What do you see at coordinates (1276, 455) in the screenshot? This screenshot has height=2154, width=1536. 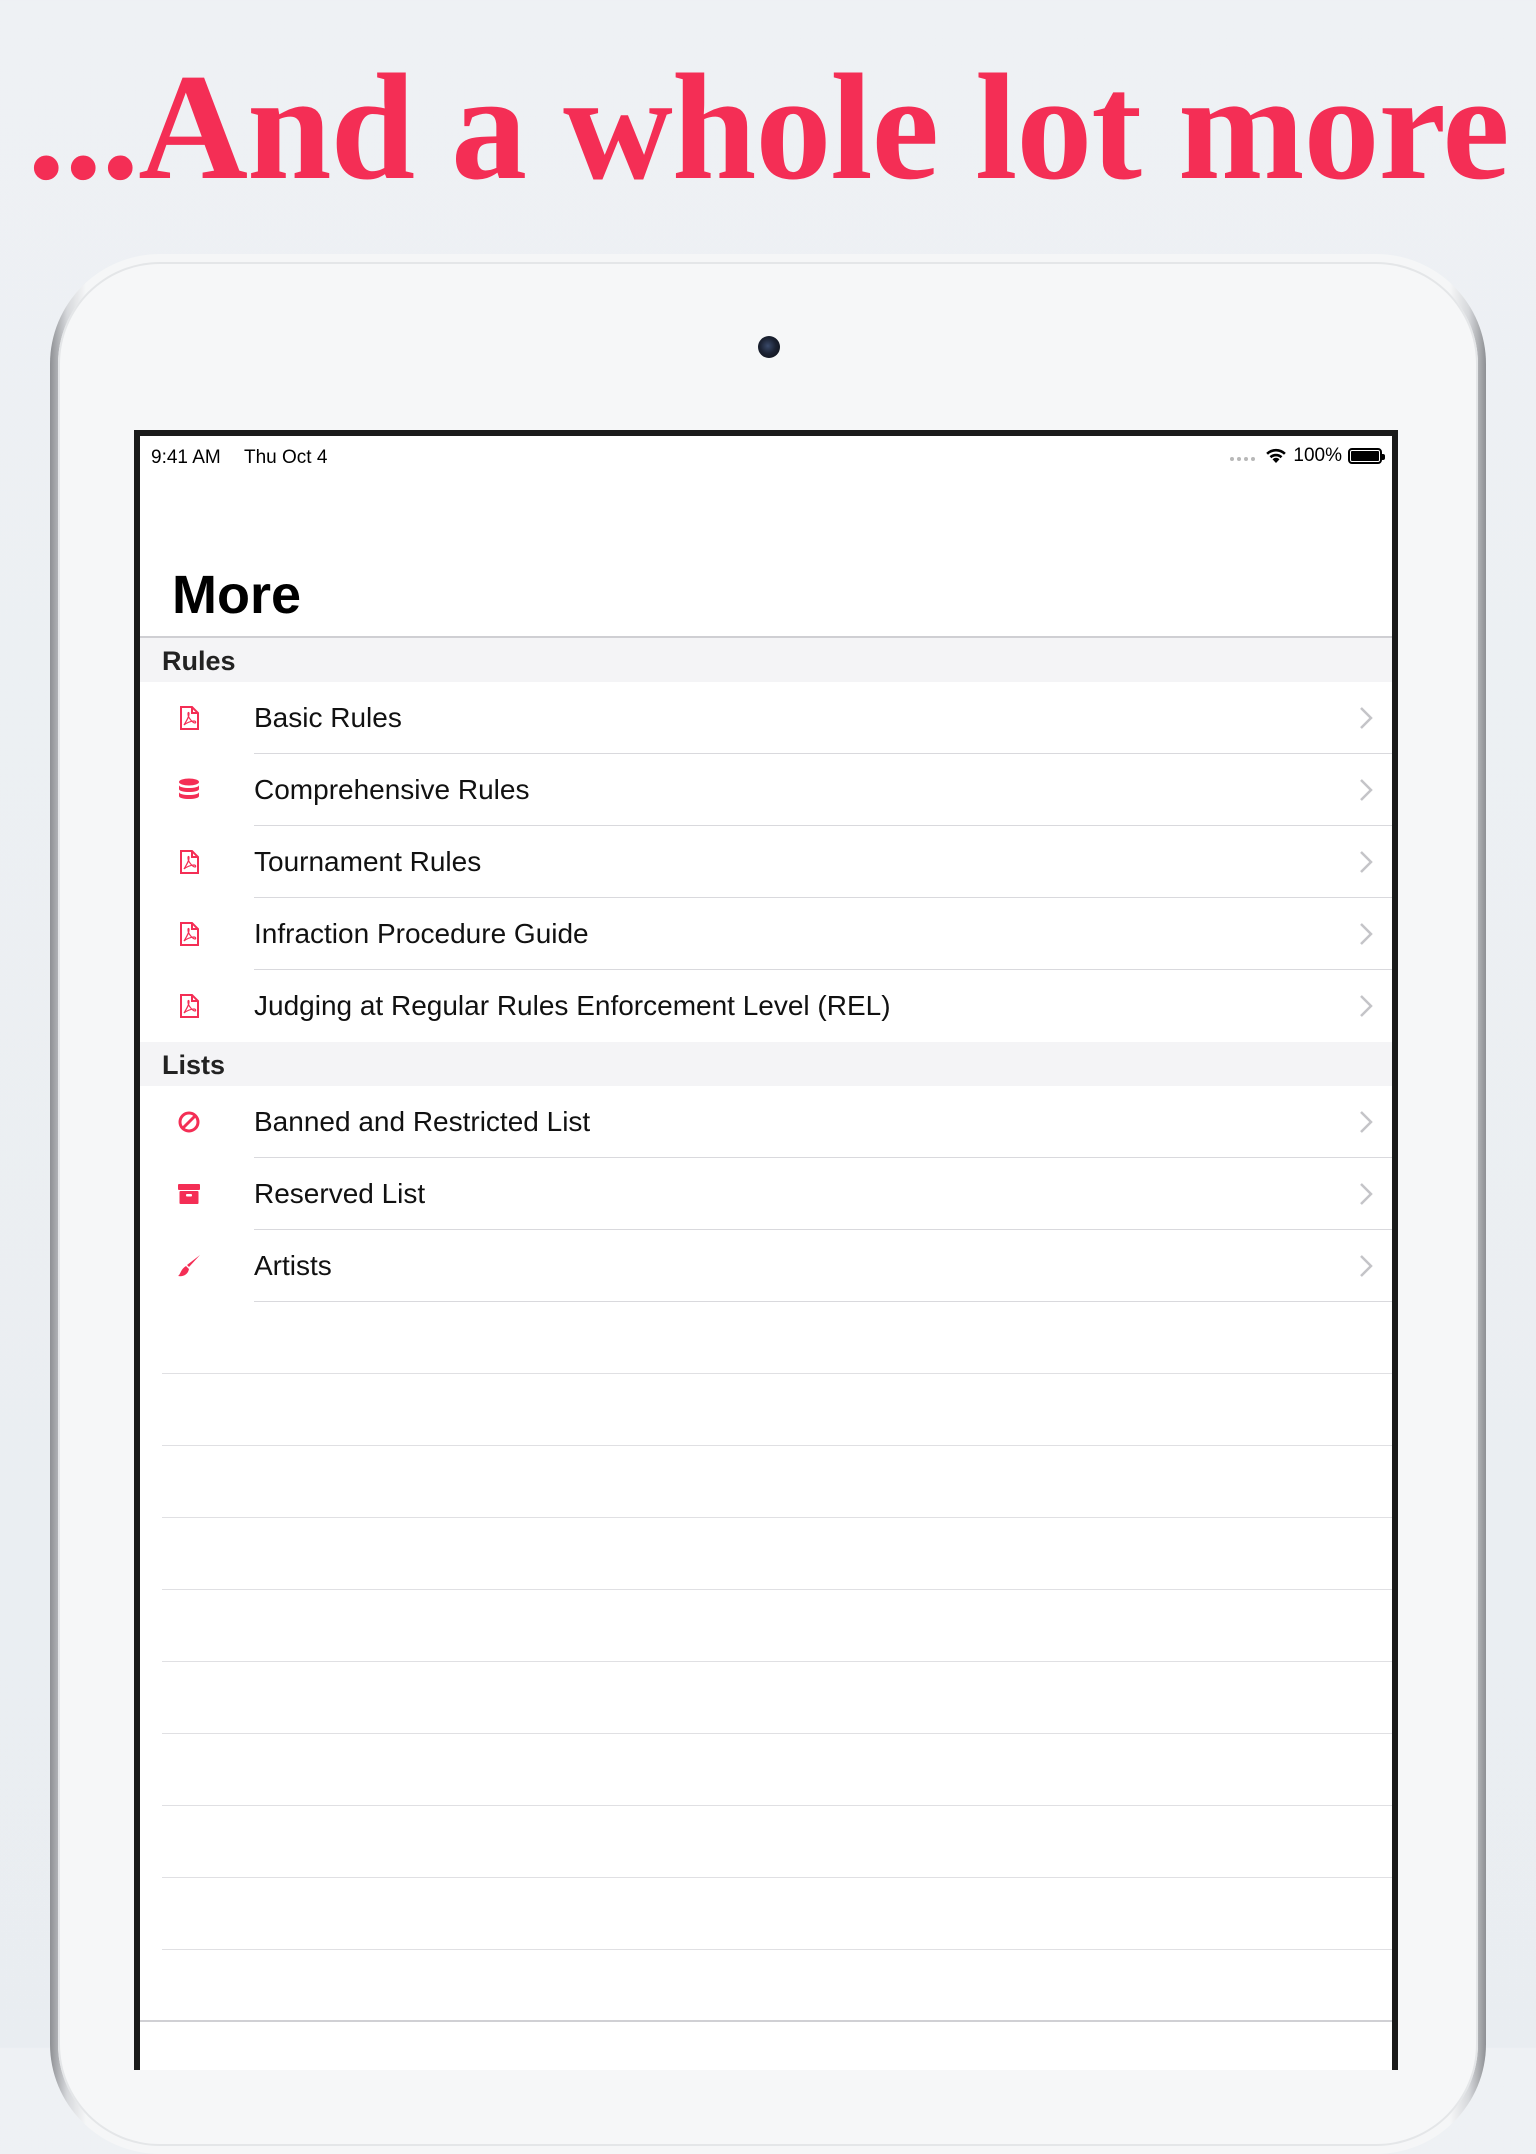 I see `wifi-icon` at bounding box center [1276, 455].